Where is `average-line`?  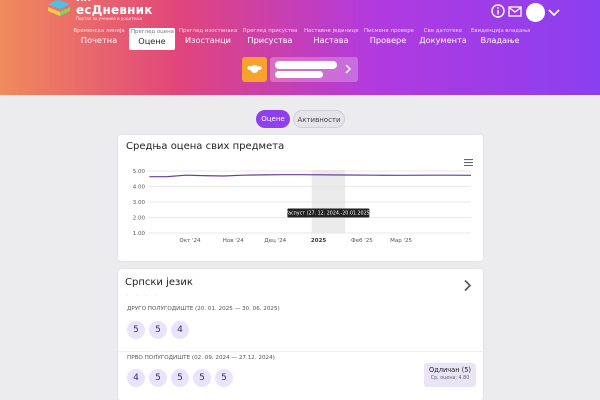
average-line is located at coordinates (310, 176).